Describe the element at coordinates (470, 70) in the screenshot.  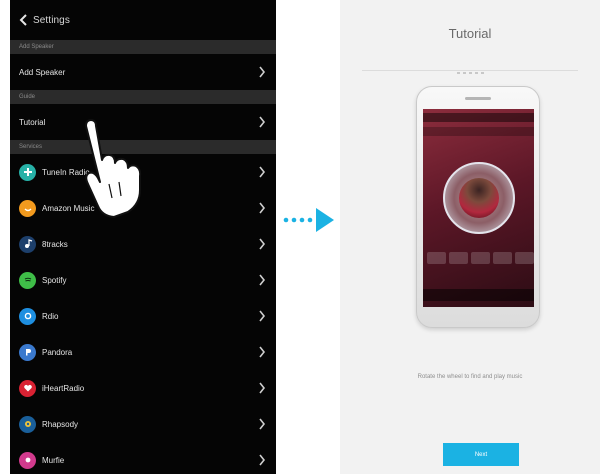
I see `divider` at that location.